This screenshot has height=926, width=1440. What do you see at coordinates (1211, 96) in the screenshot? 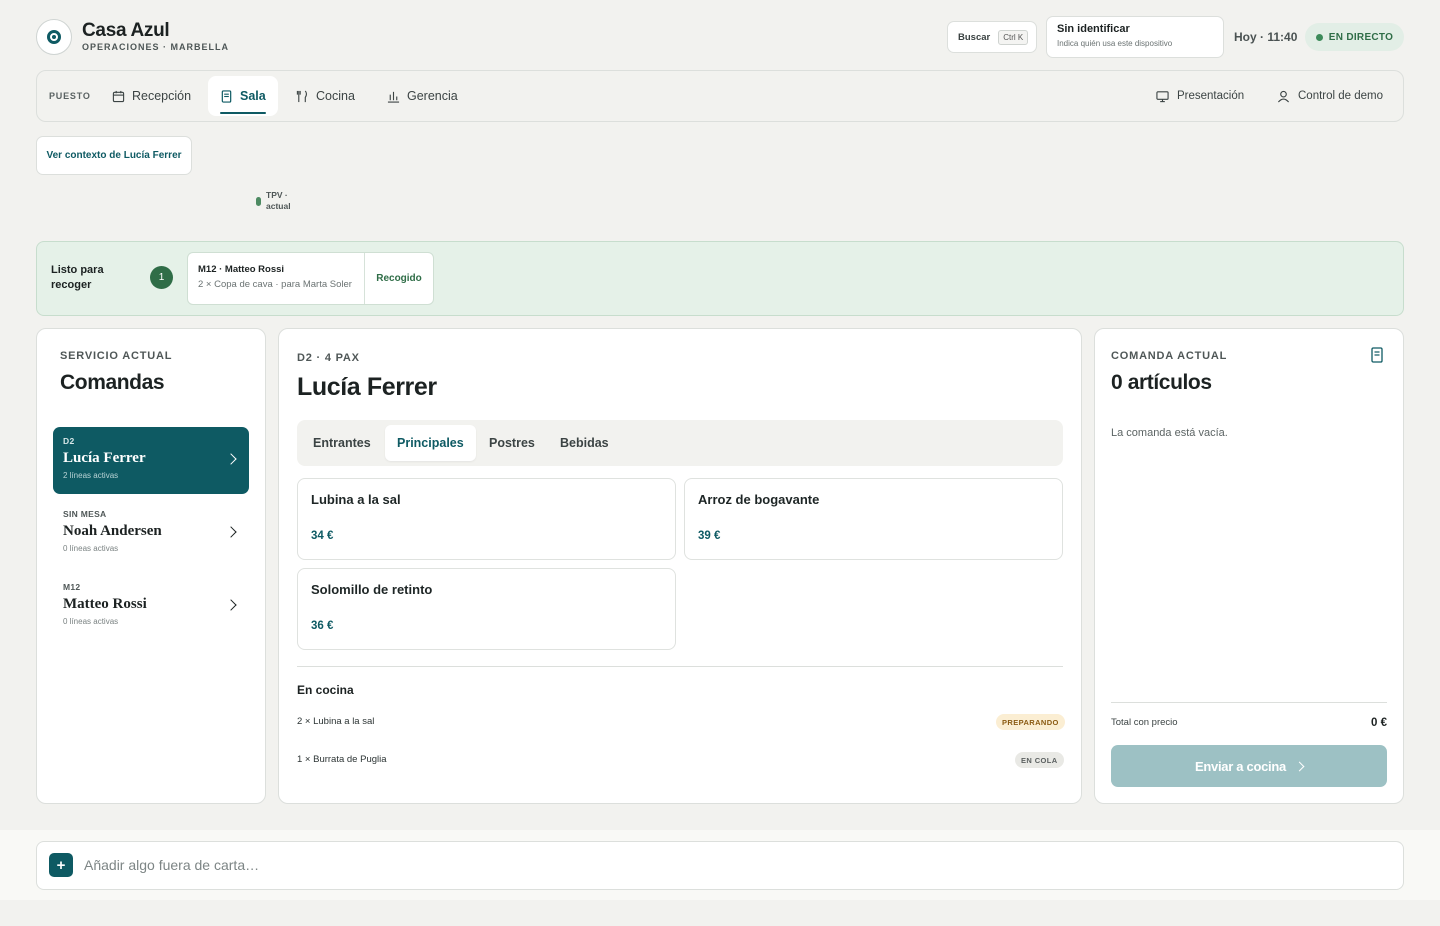
I see `presentation-label: Presentación` at bounding box center [1211, 96].